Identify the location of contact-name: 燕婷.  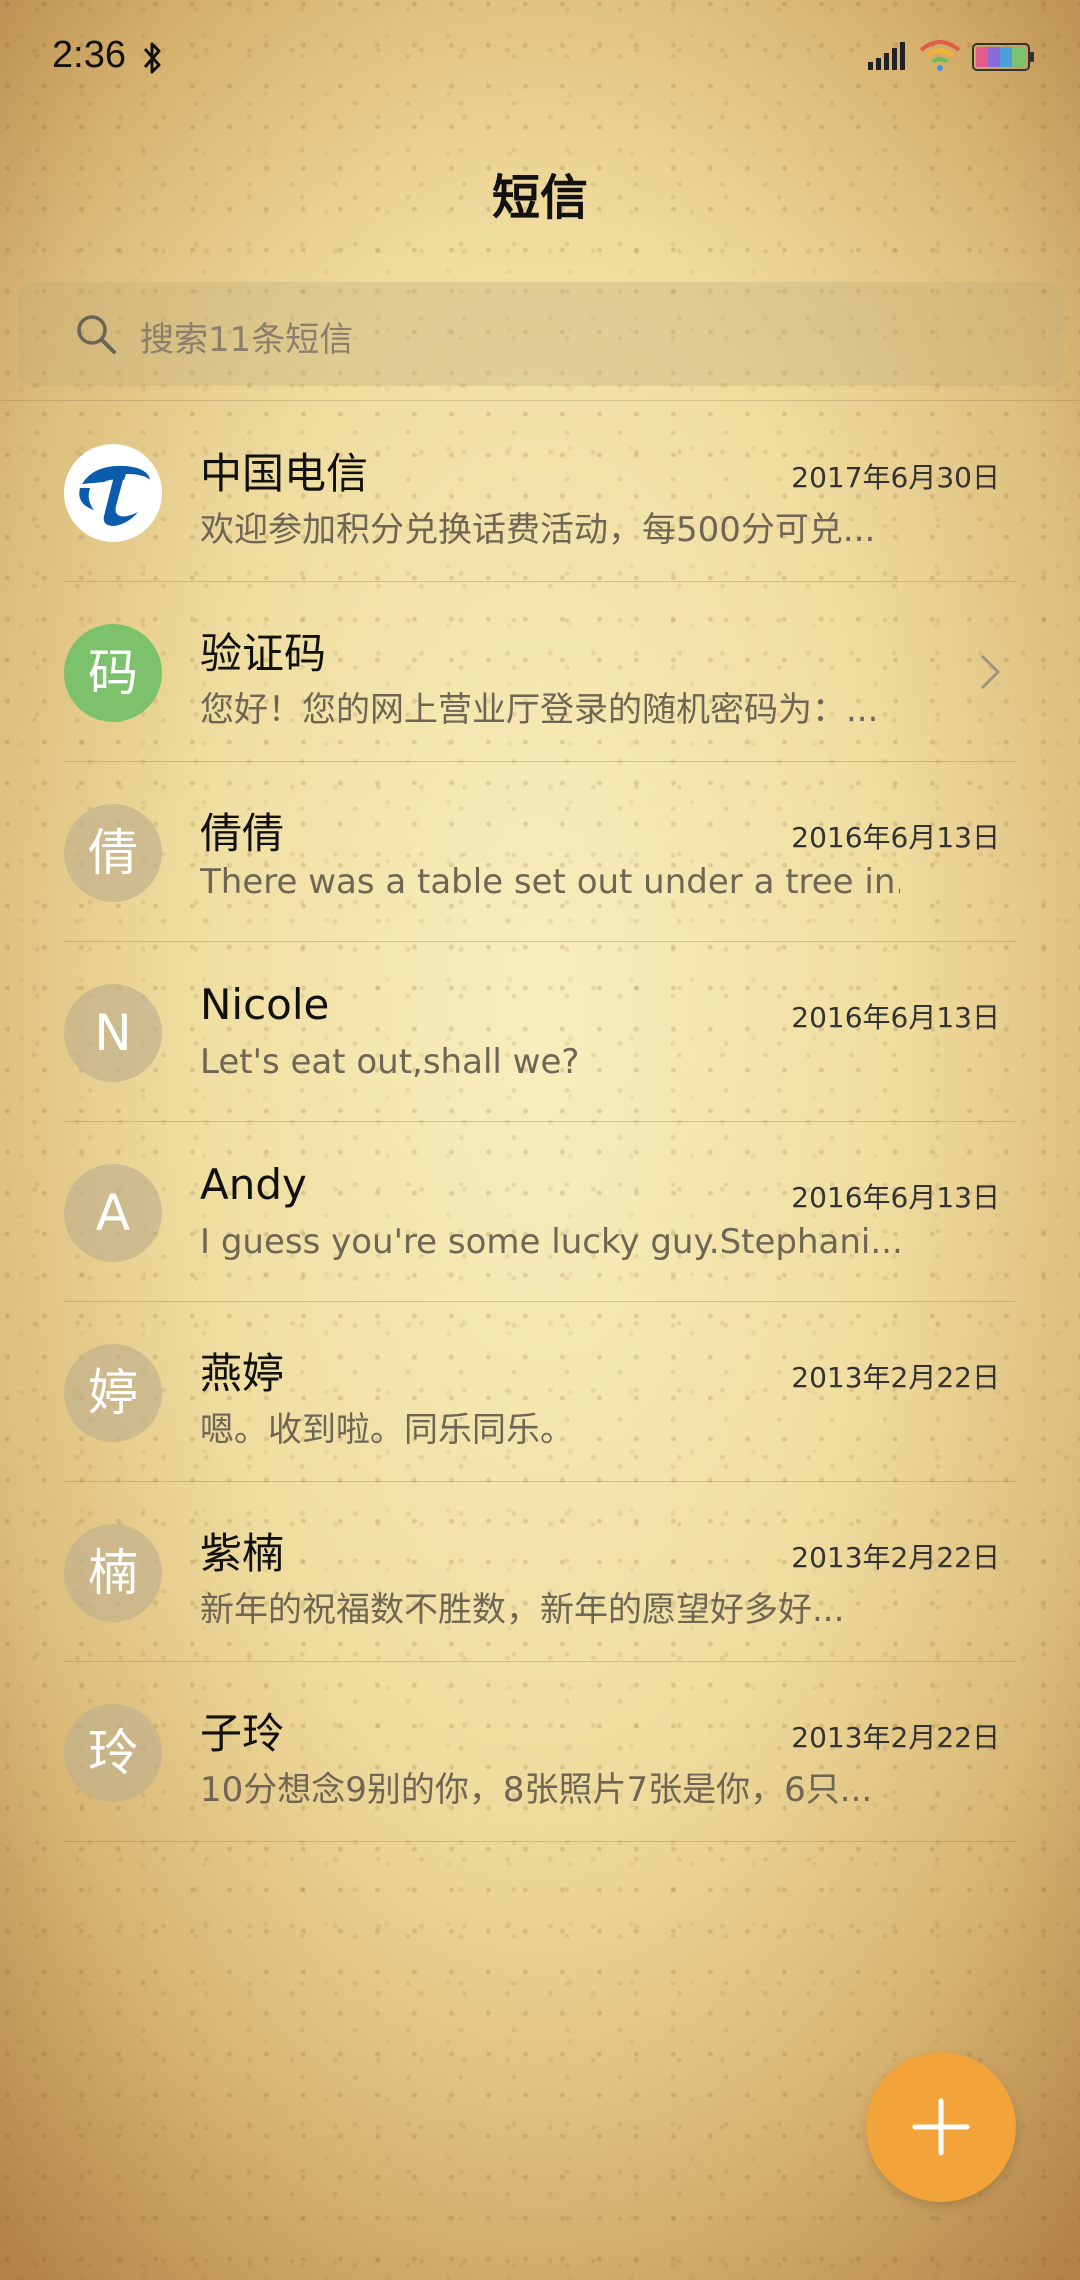
(242, 1373).